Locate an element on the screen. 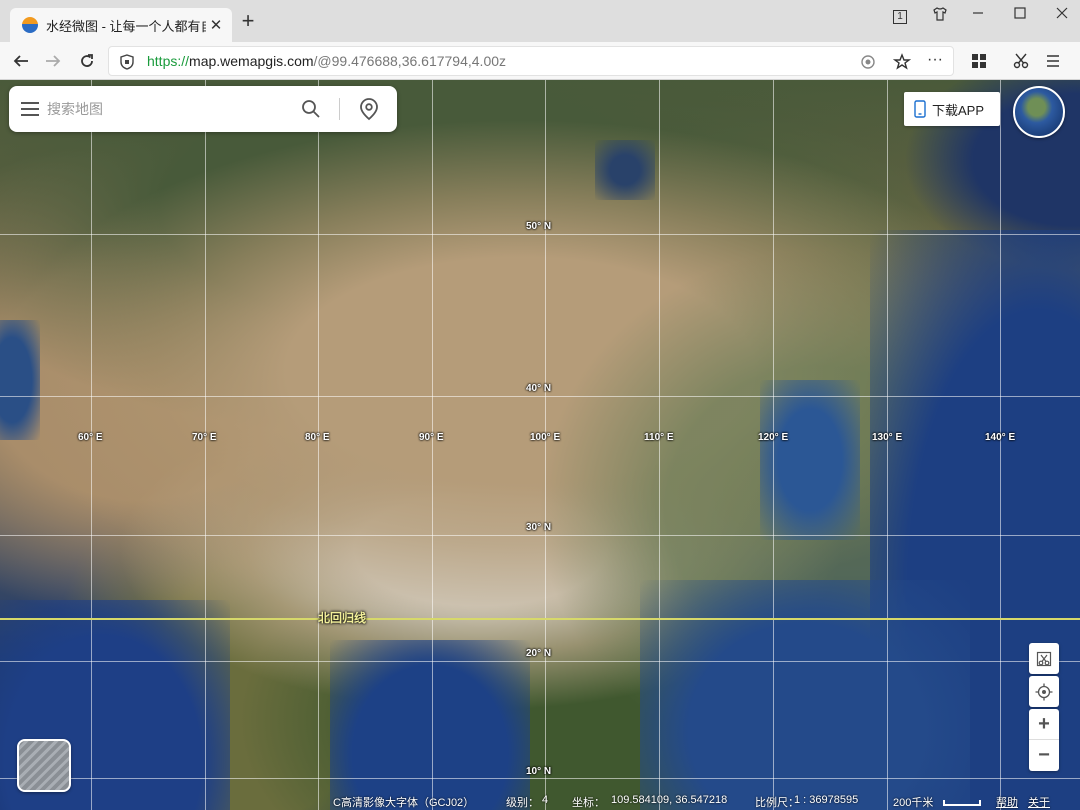 The height and width of the screenshot is (810, 1080). screenshot-button is located at coordinates (1021, 61).